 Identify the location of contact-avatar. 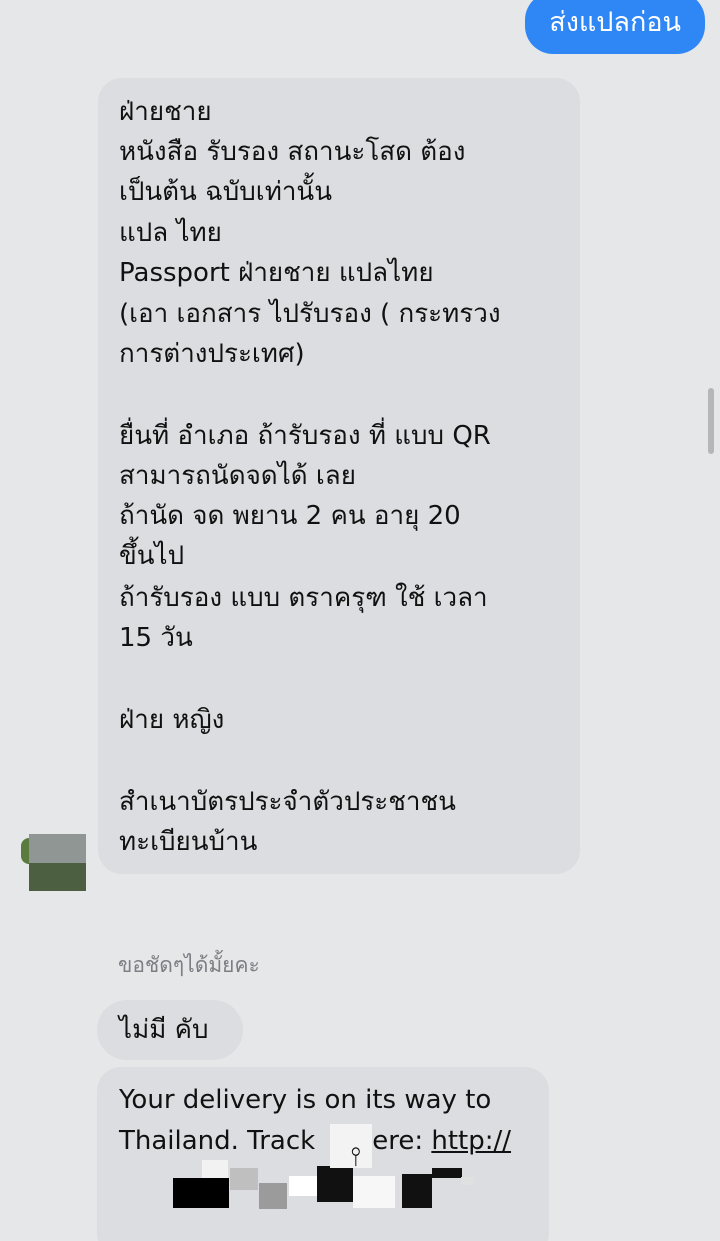
(57, 862).